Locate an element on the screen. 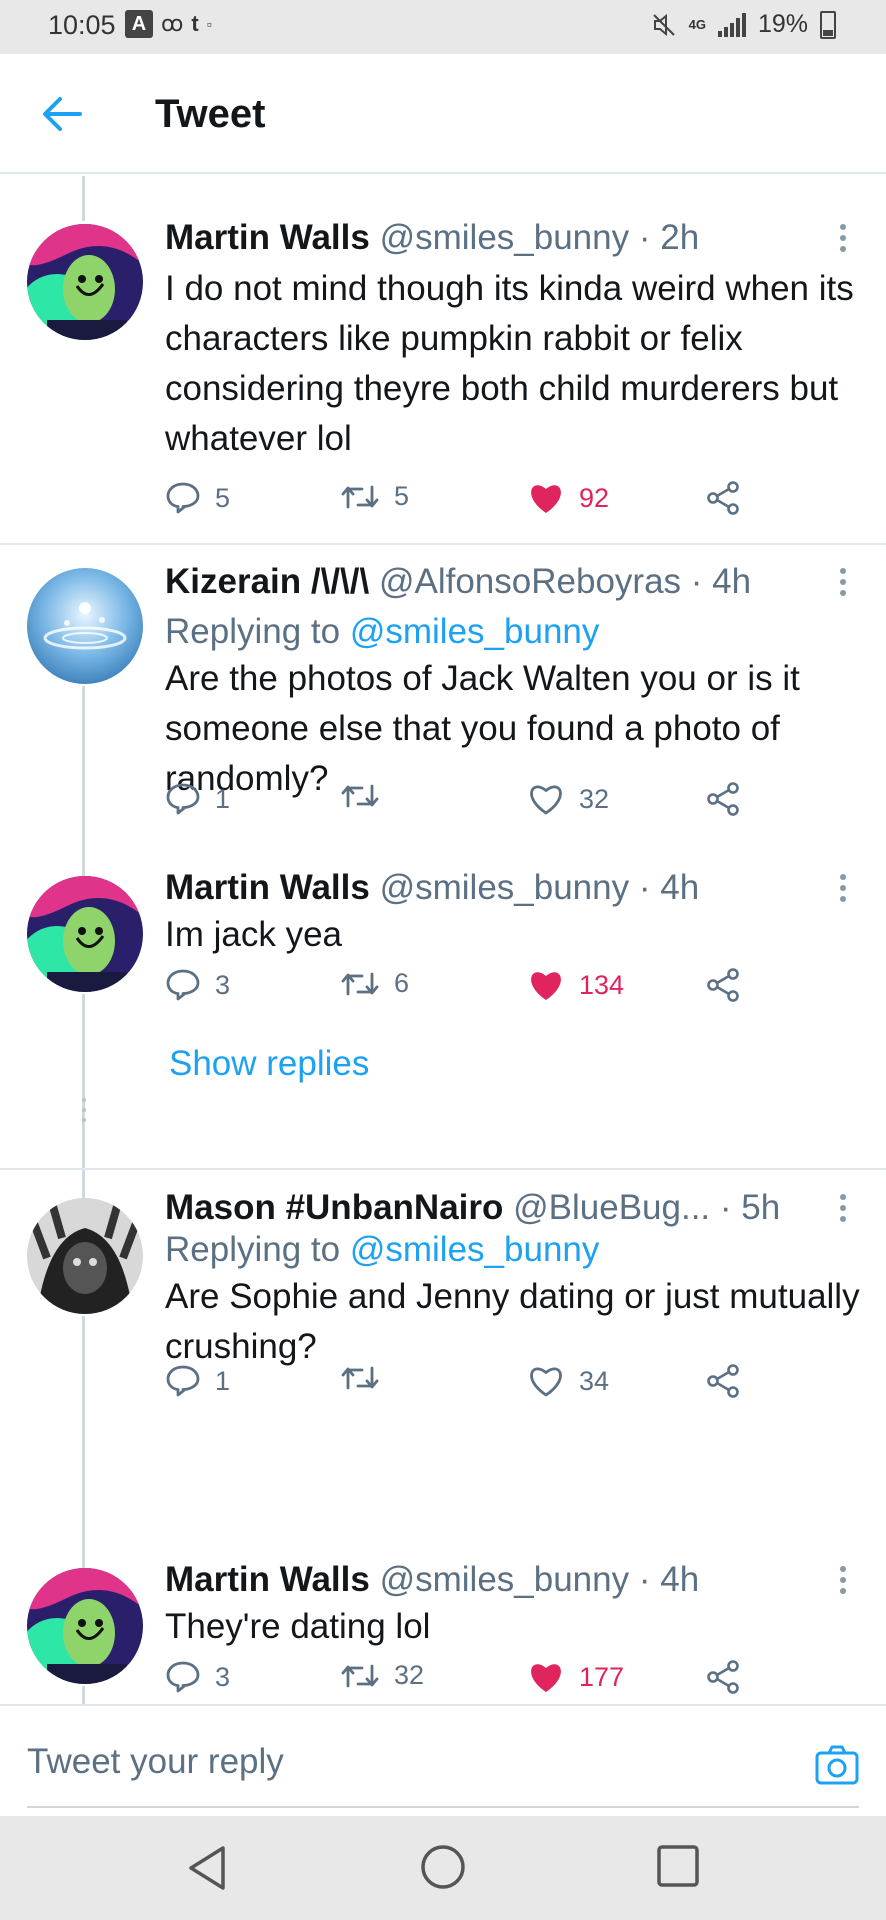 The width and height of the screenshot is (886, 1920). camera-icon is located at coordinates (837, 1765).